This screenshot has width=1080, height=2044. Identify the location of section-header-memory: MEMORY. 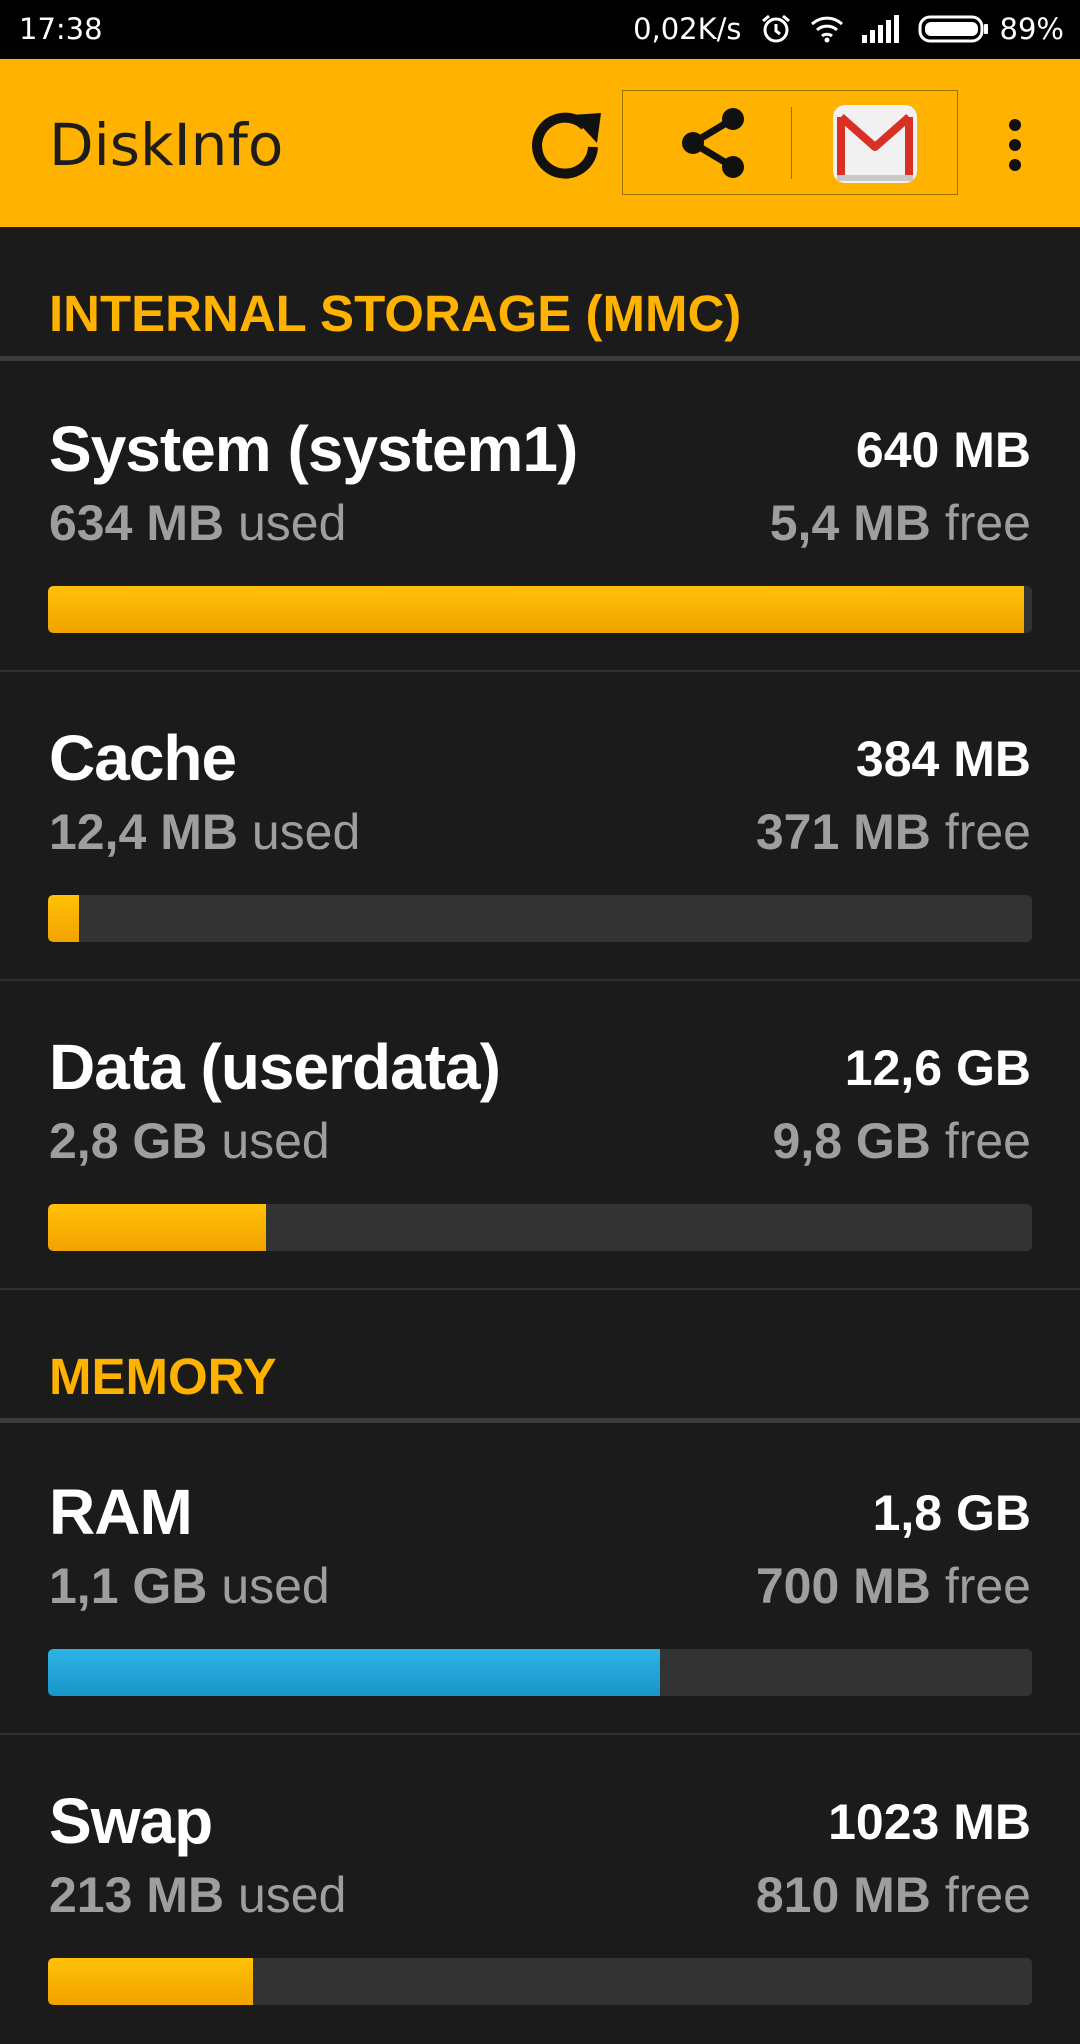
(163, 1376).